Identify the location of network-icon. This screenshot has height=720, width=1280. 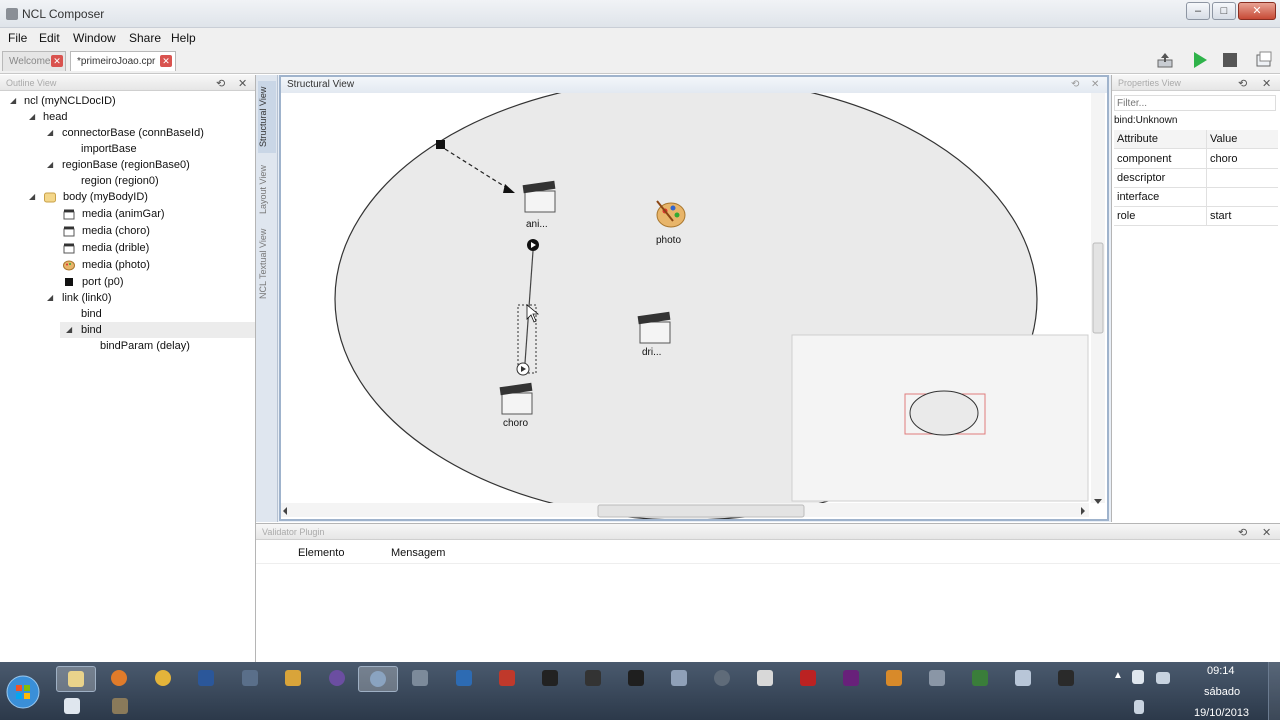
(1138, 677).